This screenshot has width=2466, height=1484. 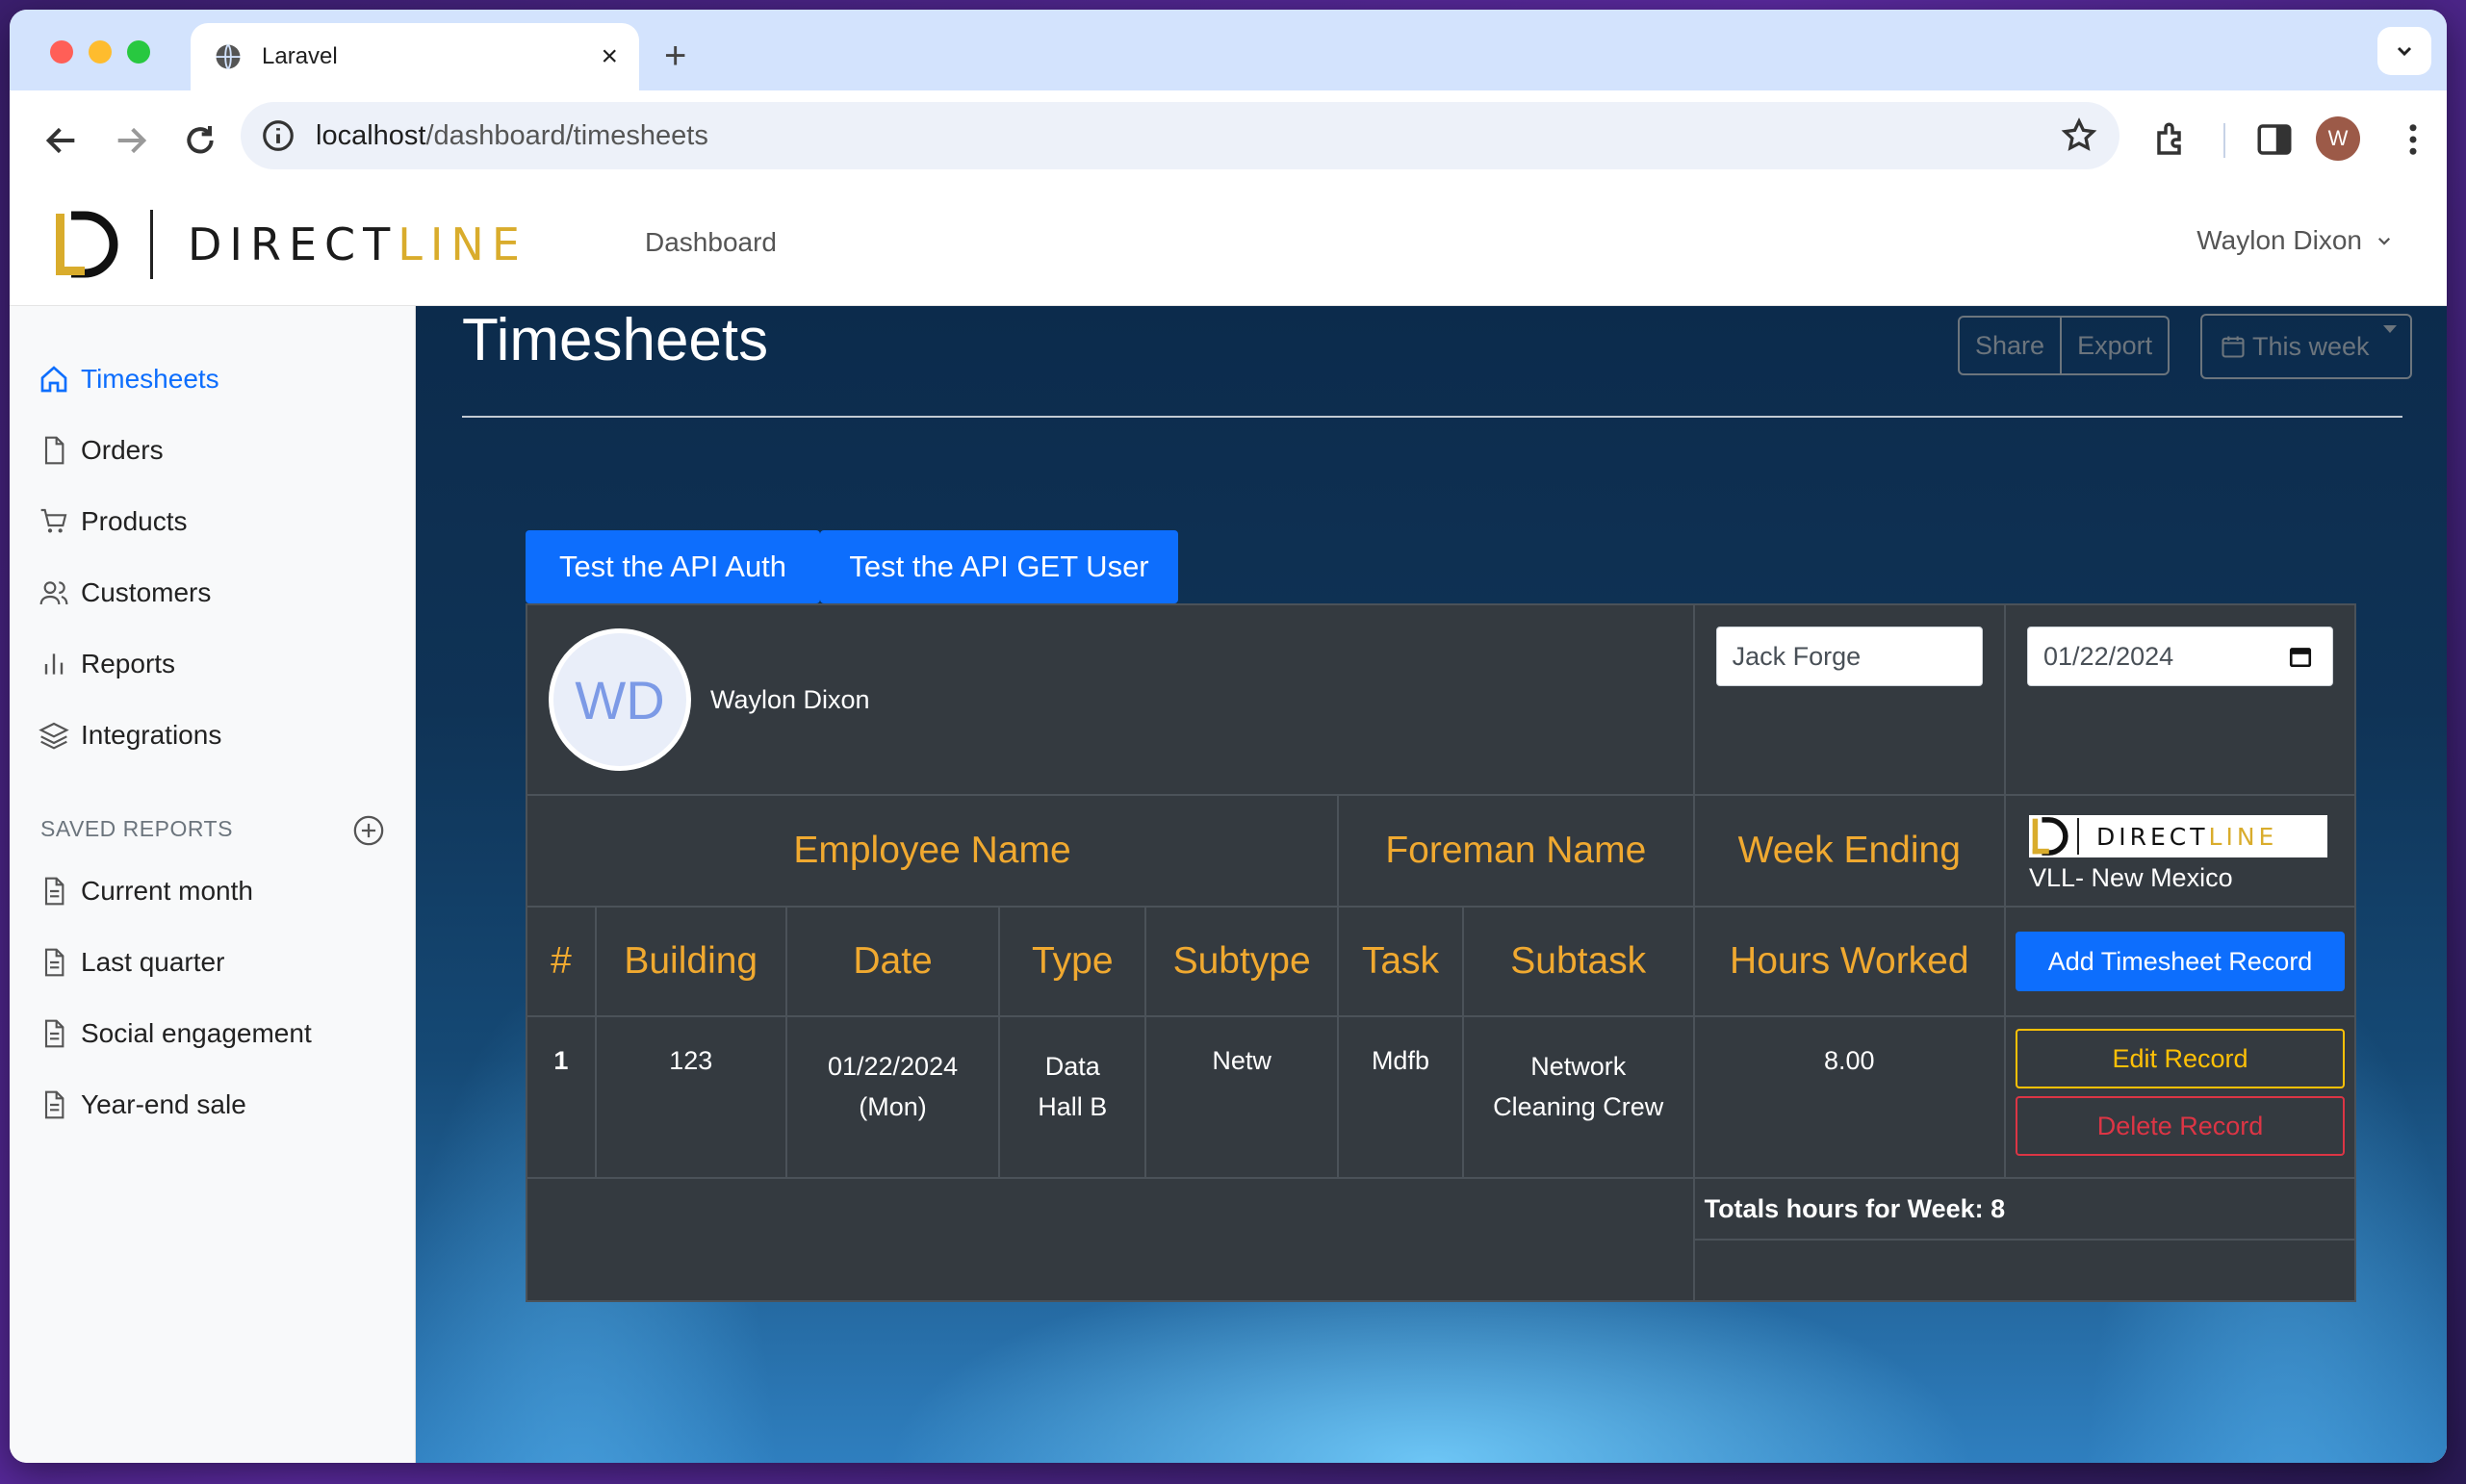 What do you see at coordinates (1242, 1097) in the screenshot?
I see `cell-subtype: Netw` at bounding box center [1242, 1097].